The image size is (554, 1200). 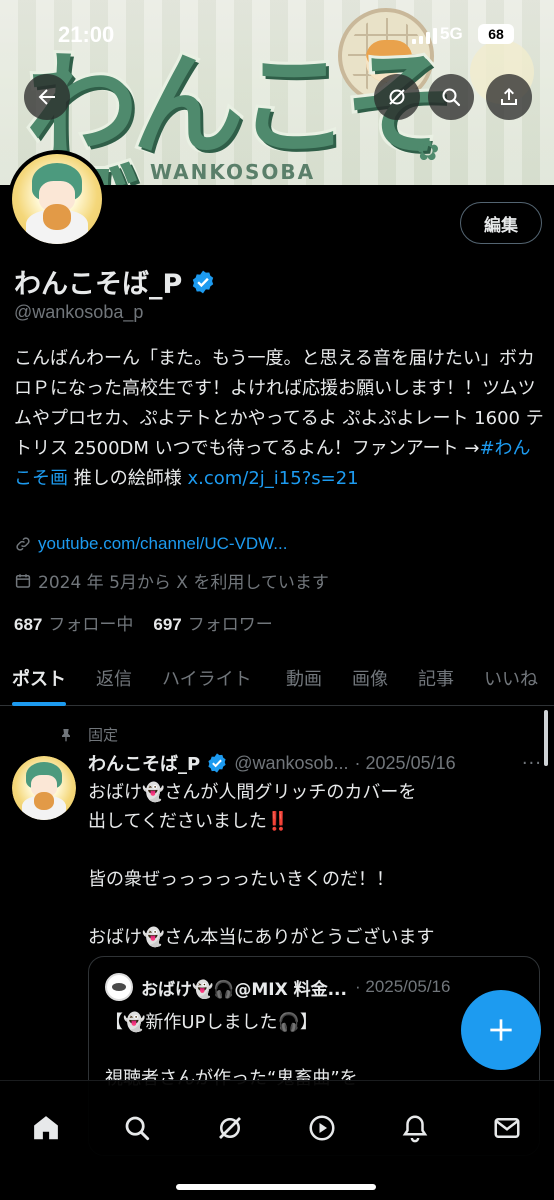 What do you see at coordinates (98, 284) in the screenshot?
I see `profile-name: わんこそば_P` at bounding box center [98, 284].